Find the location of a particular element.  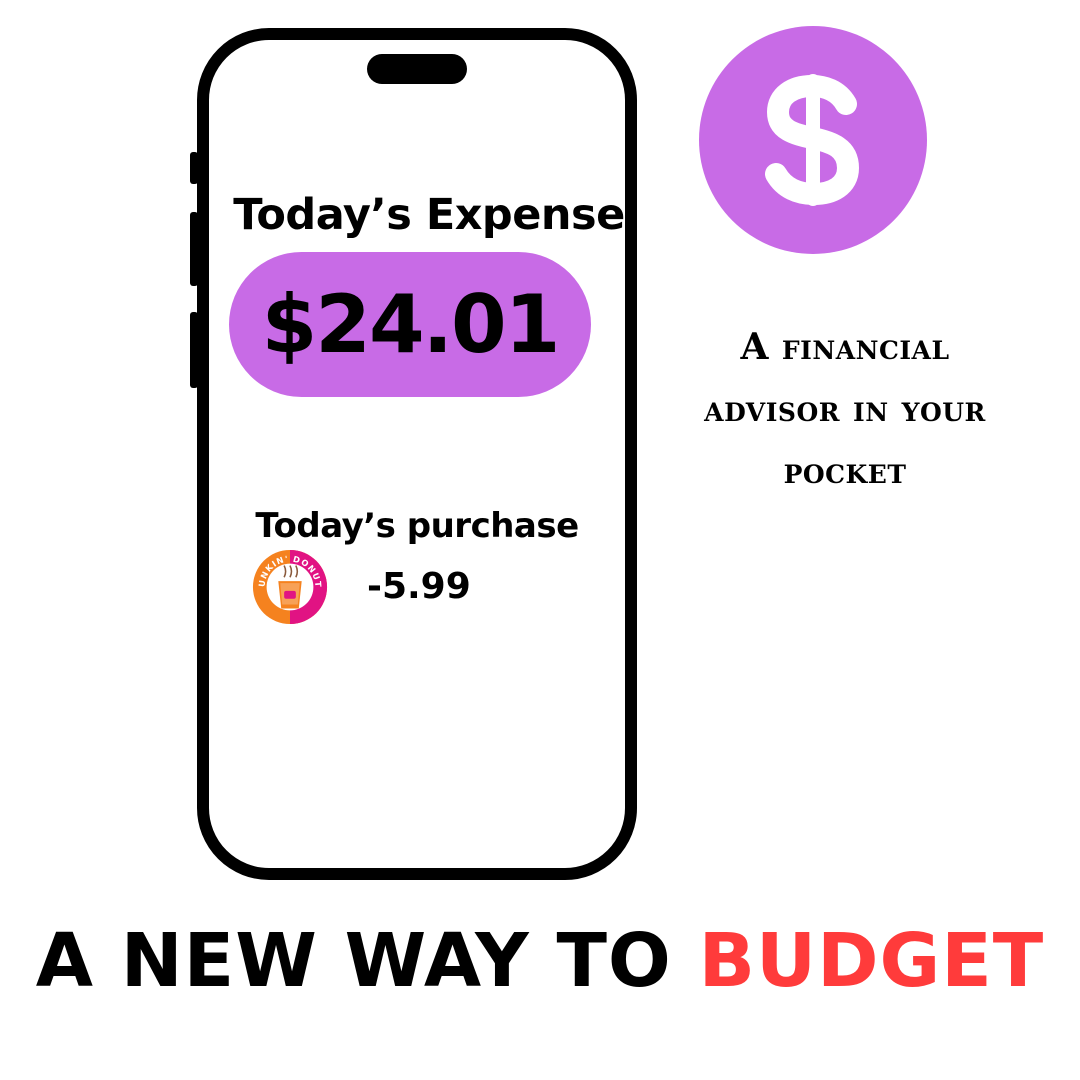

headline: A NEW WAY TO BUDGET is located at coordinates (540, 961).